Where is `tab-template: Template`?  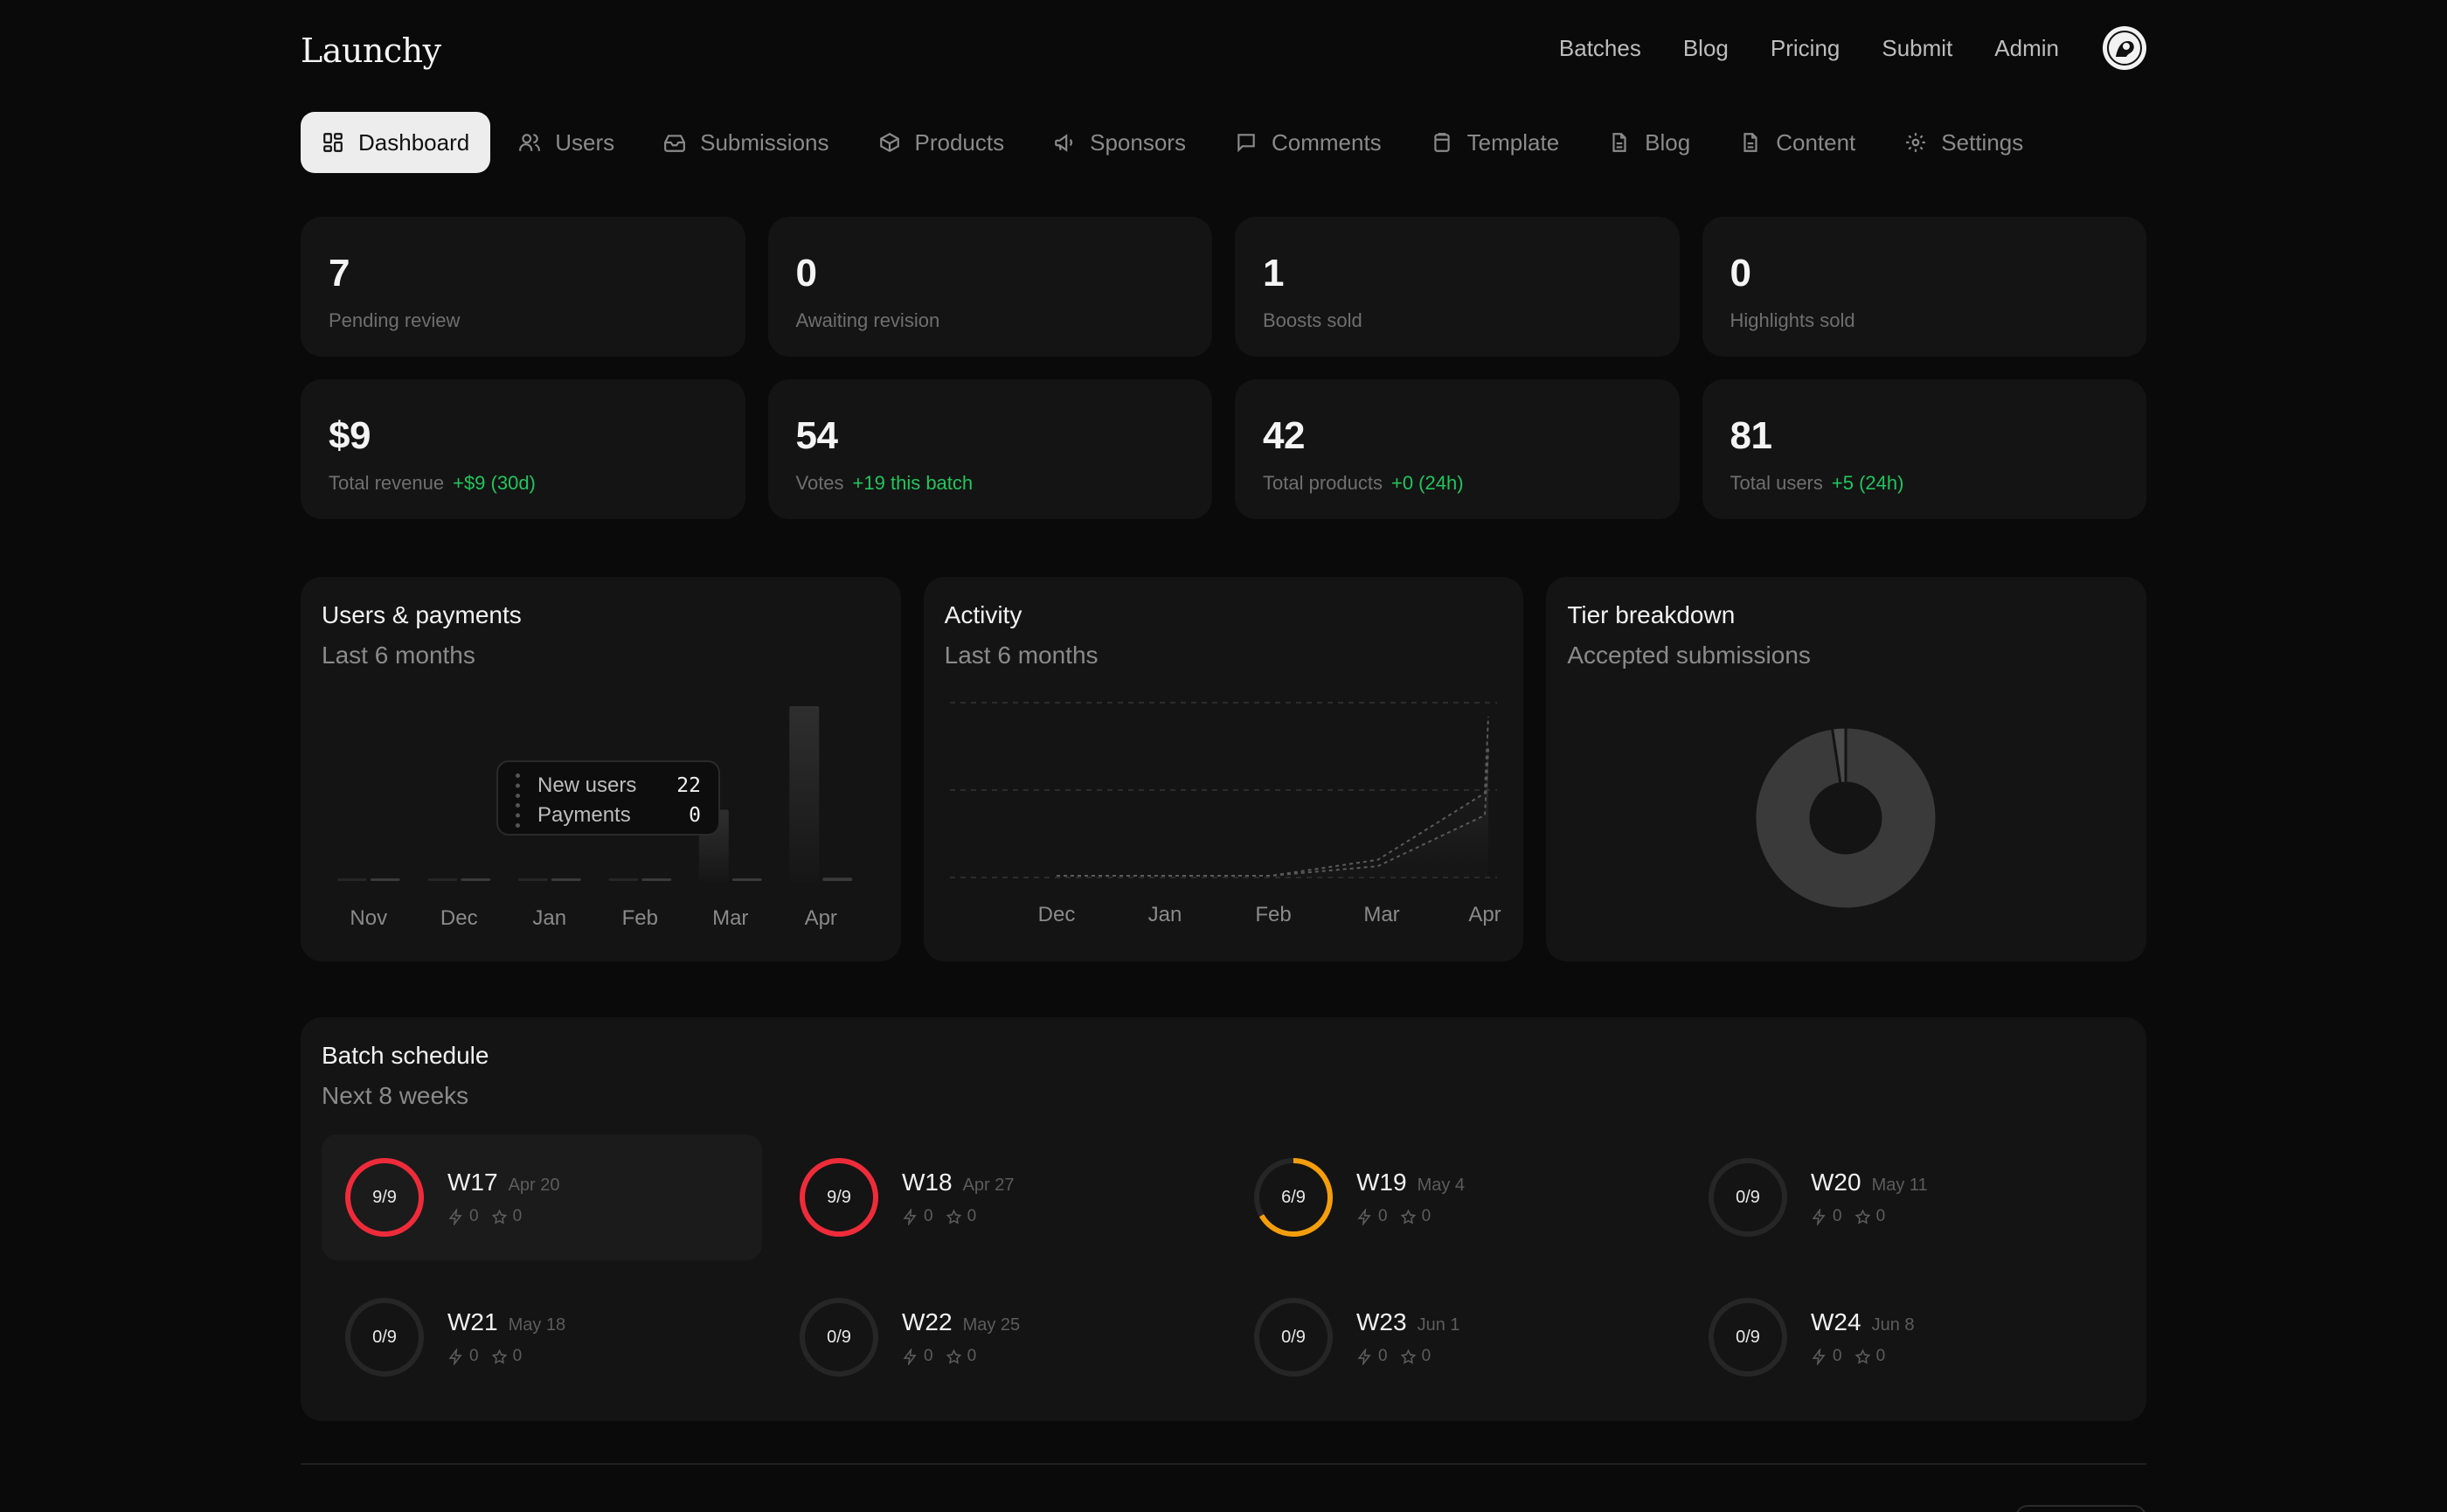
tab-template: Template is located at coordinates (1495, 142).